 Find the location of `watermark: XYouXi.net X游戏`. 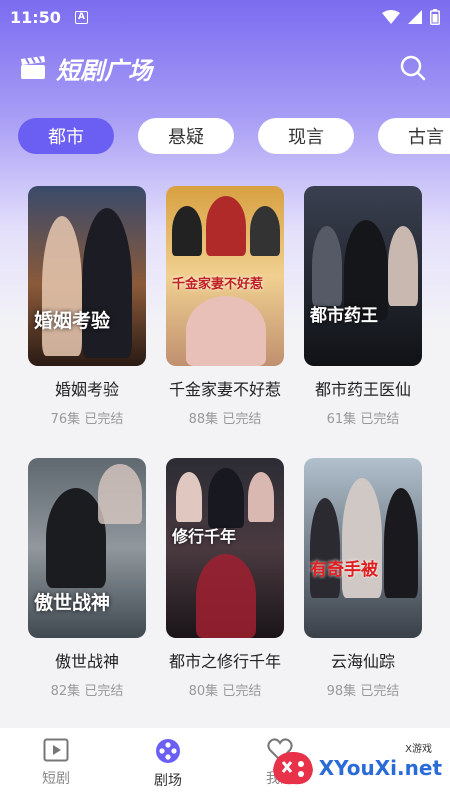

watermark: XYouXi.net X游戏 is located at coordinates (356, 766).